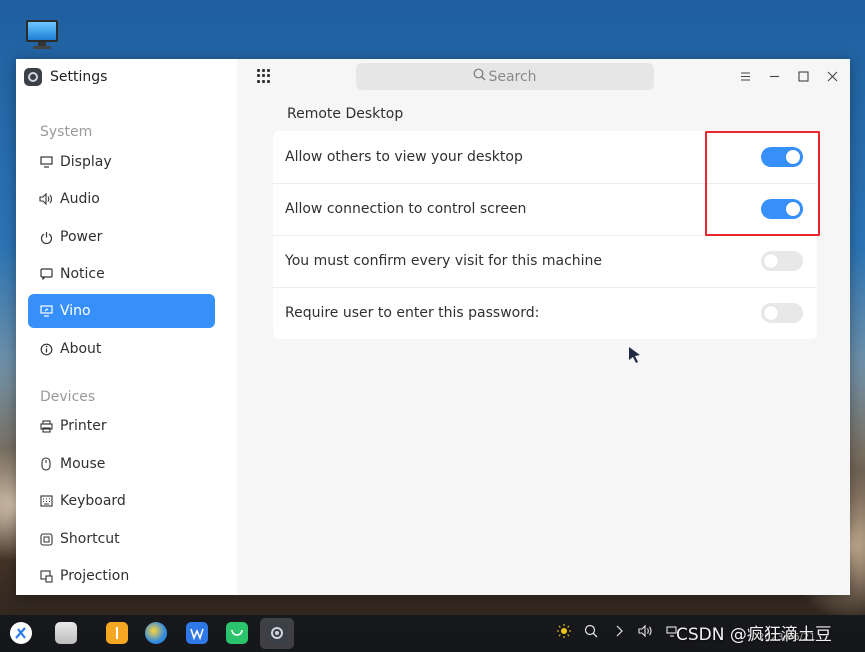 This screenshot has height=652, width=865. What do you see at coordinates (46, 274) in the screenshot?
I see `notice-icon` at bounding box center [46, 274].